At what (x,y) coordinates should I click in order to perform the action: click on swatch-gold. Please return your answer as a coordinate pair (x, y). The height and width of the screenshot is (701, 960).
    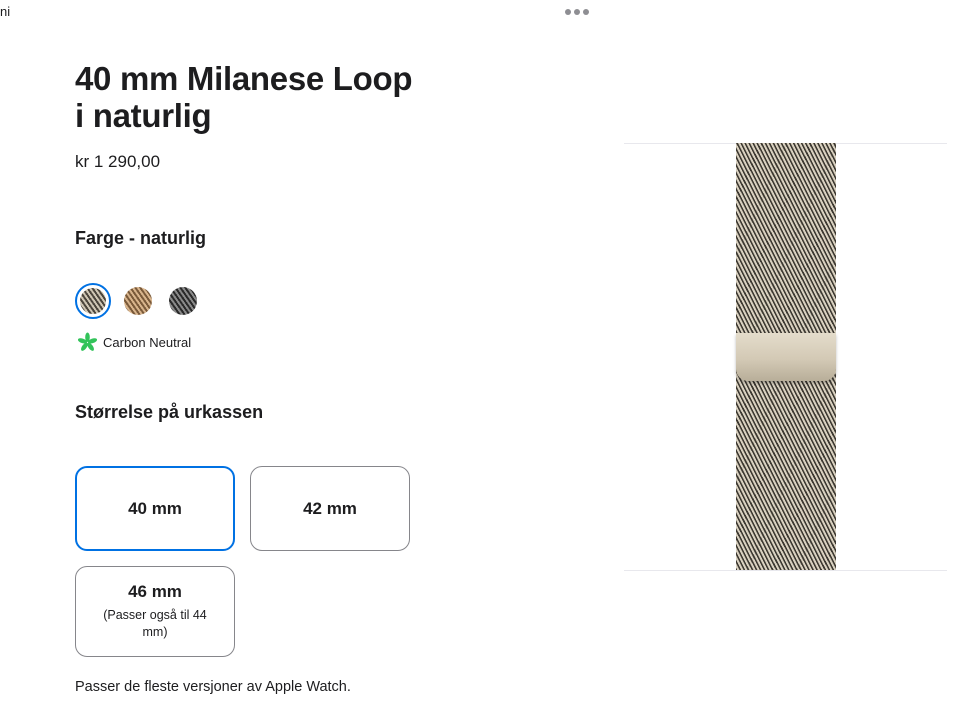
    Looking at the image, I should click on (138, 301).